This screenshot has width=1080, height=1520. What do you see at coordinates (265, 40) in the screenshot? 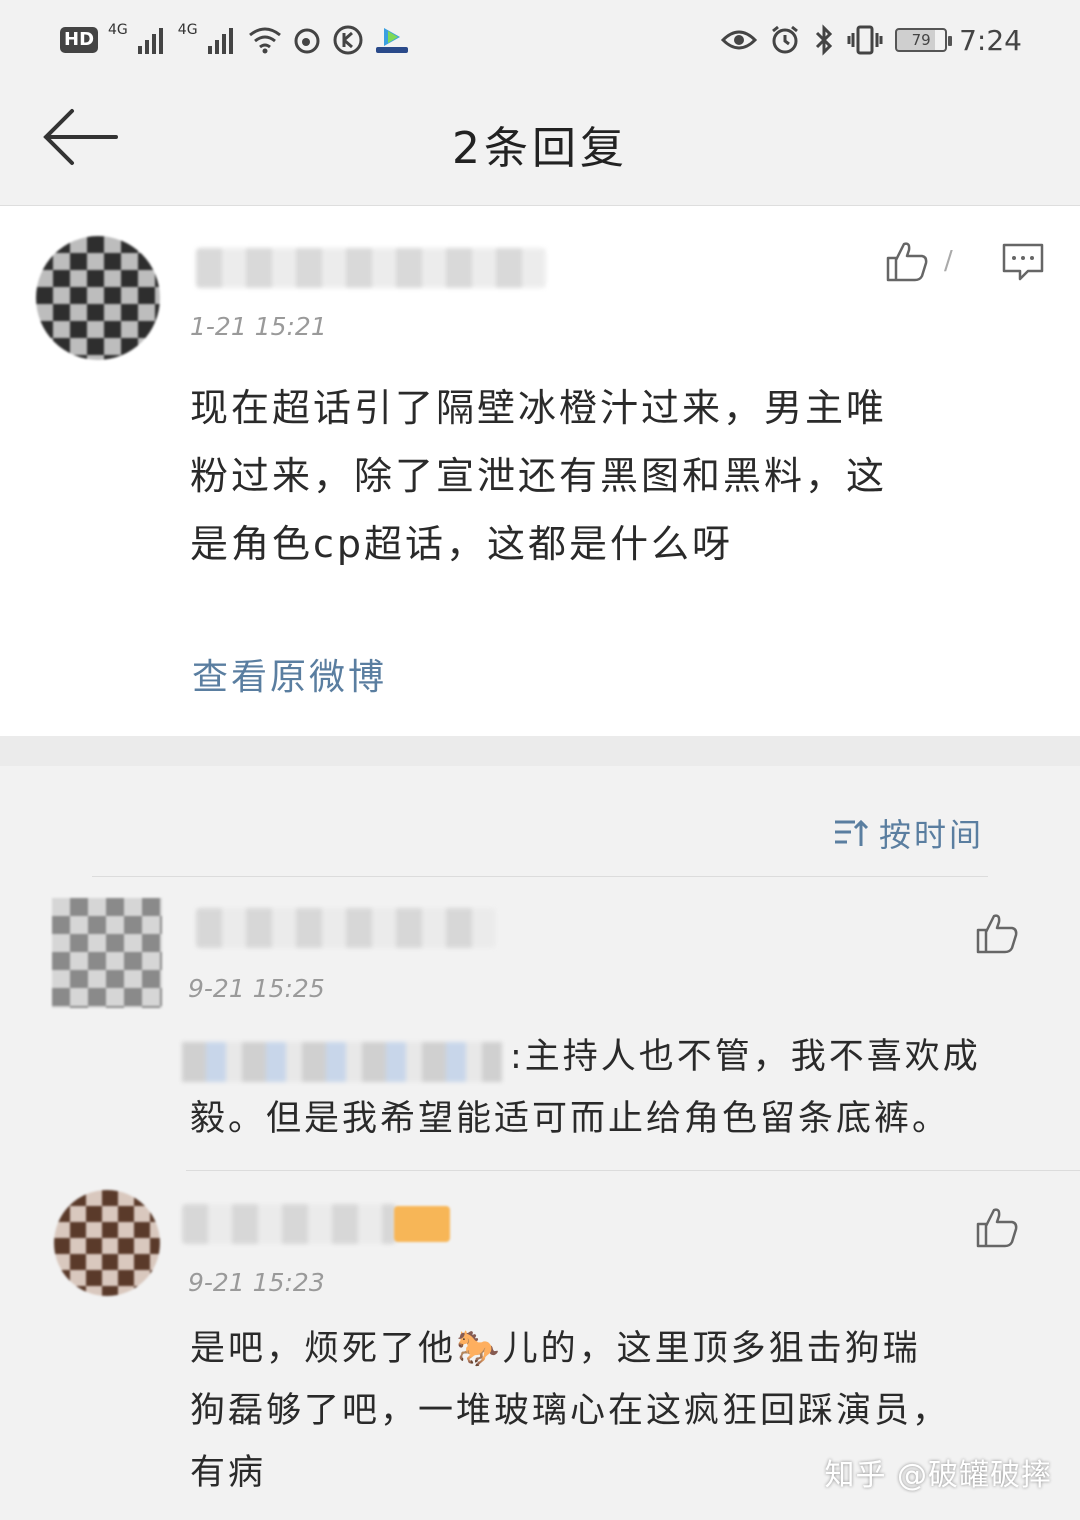
I see `wifi-icon` at bounding box center [265, 40].